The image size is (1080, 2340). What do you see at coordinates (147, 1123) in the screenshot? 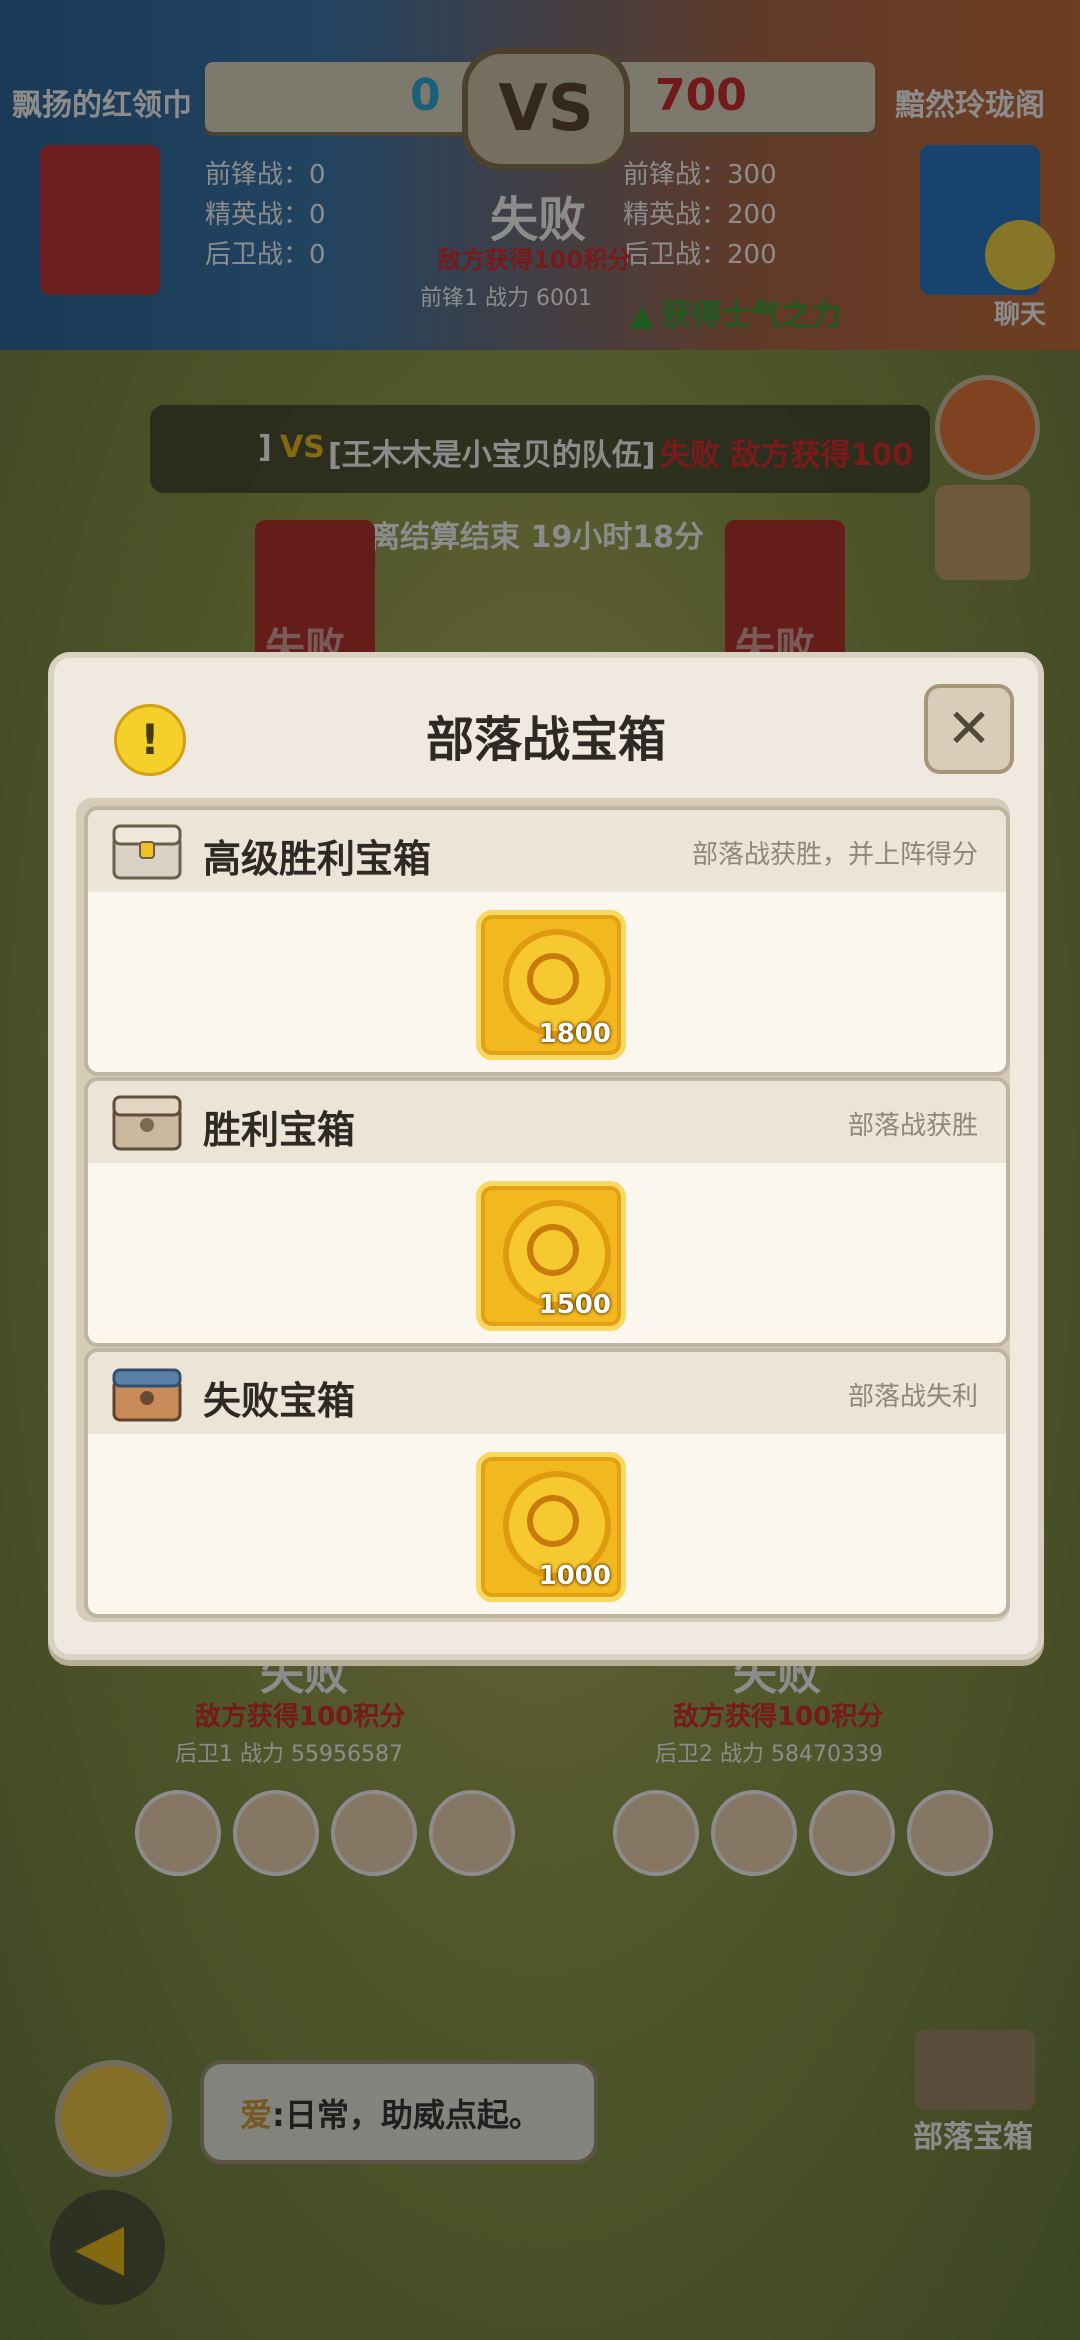
I see `victory-chest-icon` at bounding box center [147, 1123].